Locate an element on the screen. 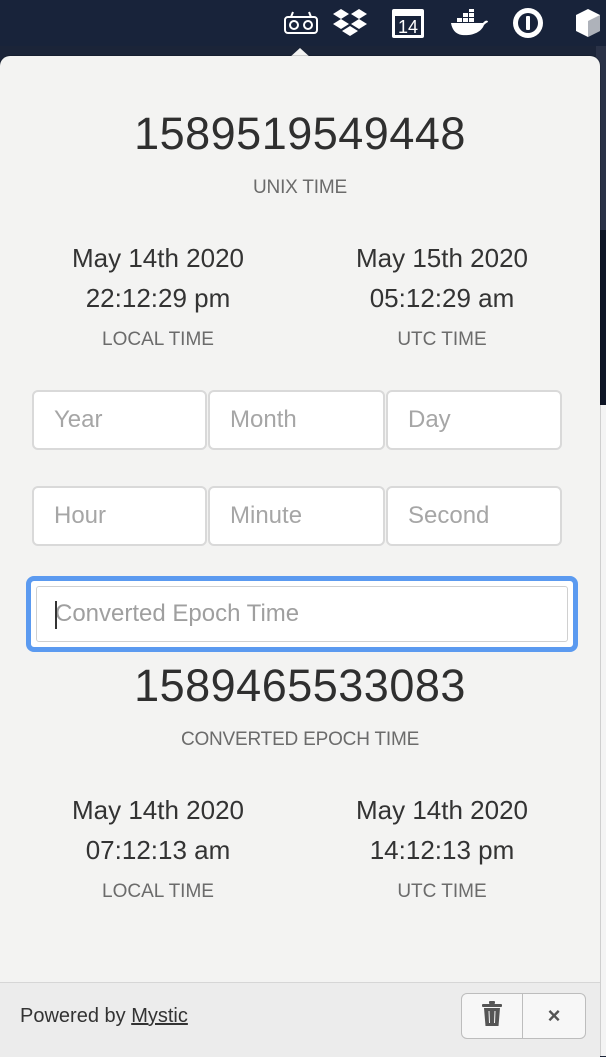 This screenshot has height=1057, width=606. converted-local-time: May 14th 2020 07:12:13 am LOCAL TIME is located at coordinates (158, 852).